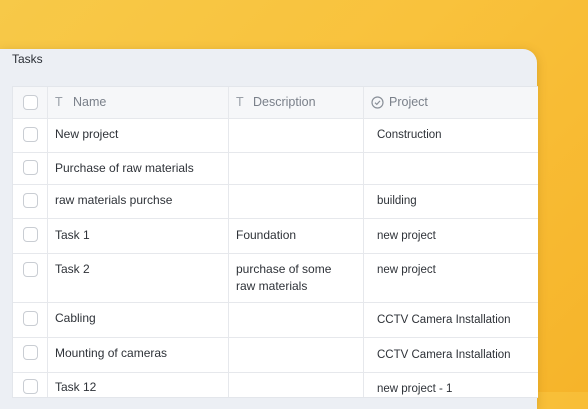 The height and width of the screenshot is (409, 588). I want to click on check-circle-icon, so click(377, 102).